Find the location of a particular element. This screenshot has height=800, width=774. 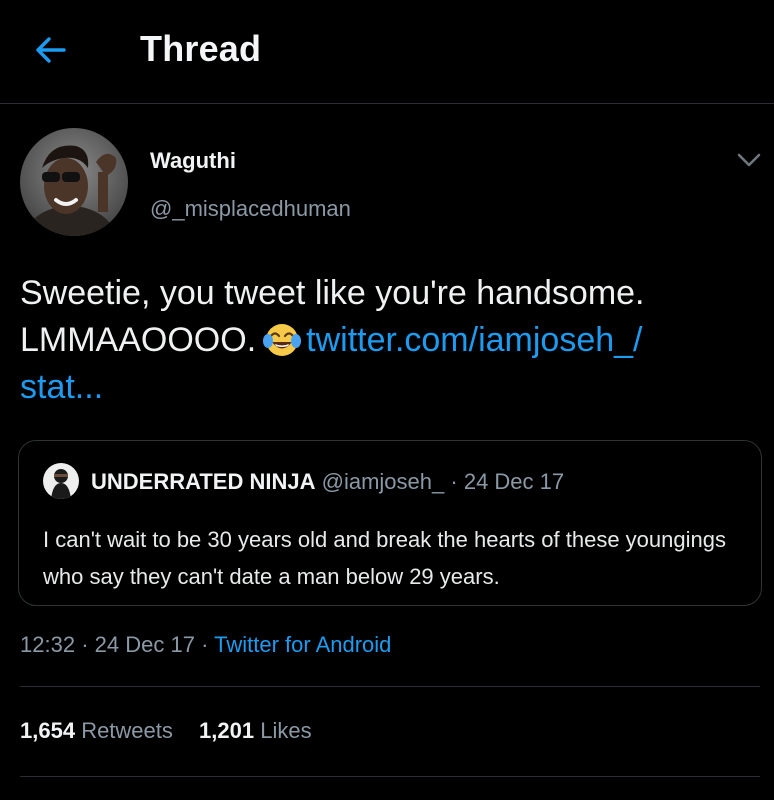

tweet-text-line1: Sweetie, you tweet like you're handsome. is located at coordinates (332, 293).